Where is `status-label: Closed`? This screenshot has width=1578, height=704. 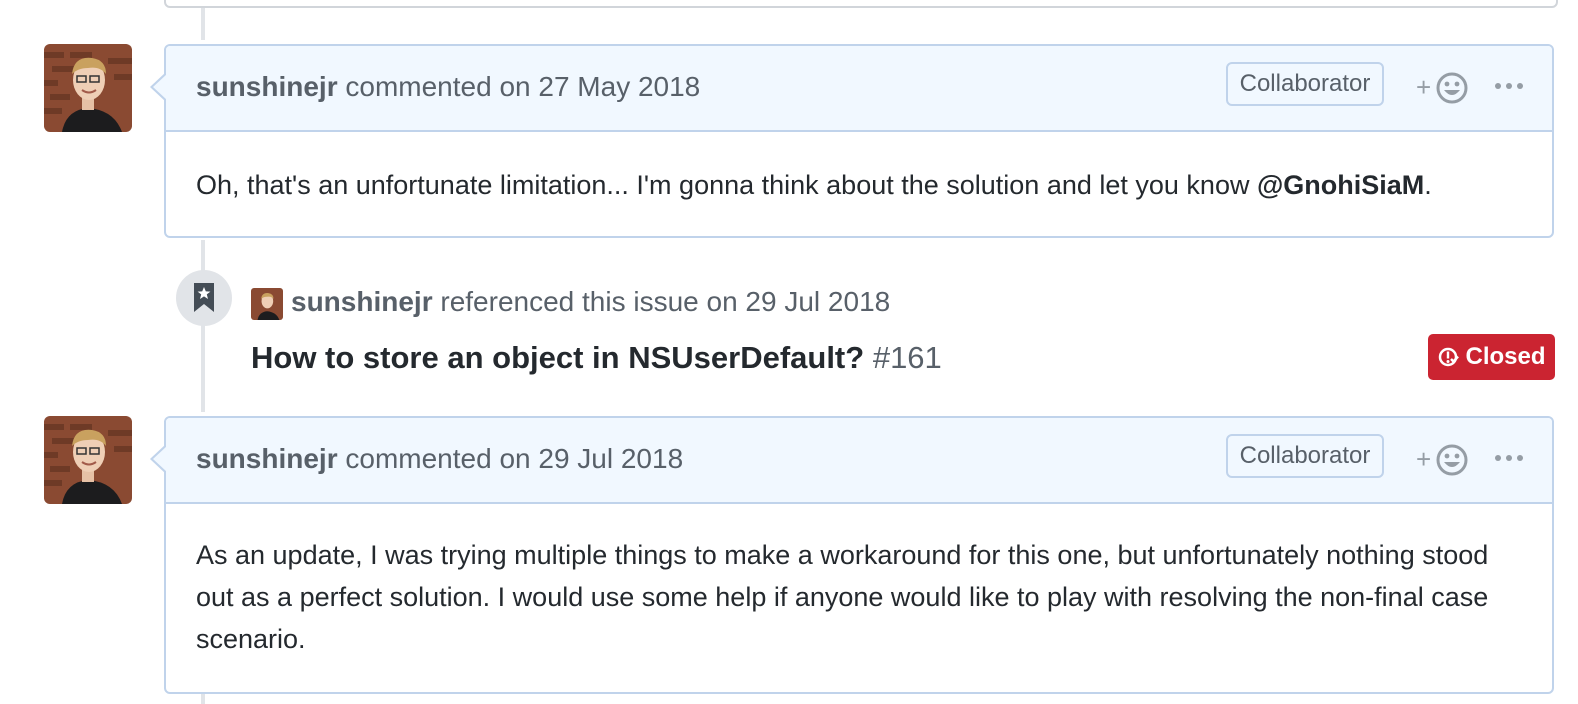 status-label: Closed is located at coordinates (1505, 356).